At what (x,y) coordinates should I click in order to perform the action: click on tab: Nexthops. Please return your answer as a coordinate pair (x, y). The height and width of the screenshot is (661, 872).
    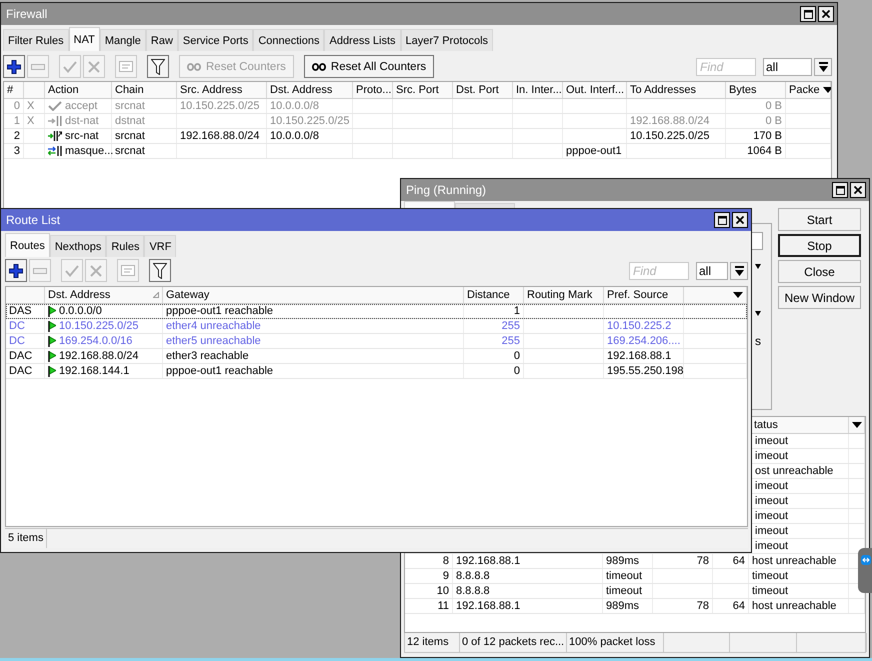
    Looking at the image, I should click on (78, 246).